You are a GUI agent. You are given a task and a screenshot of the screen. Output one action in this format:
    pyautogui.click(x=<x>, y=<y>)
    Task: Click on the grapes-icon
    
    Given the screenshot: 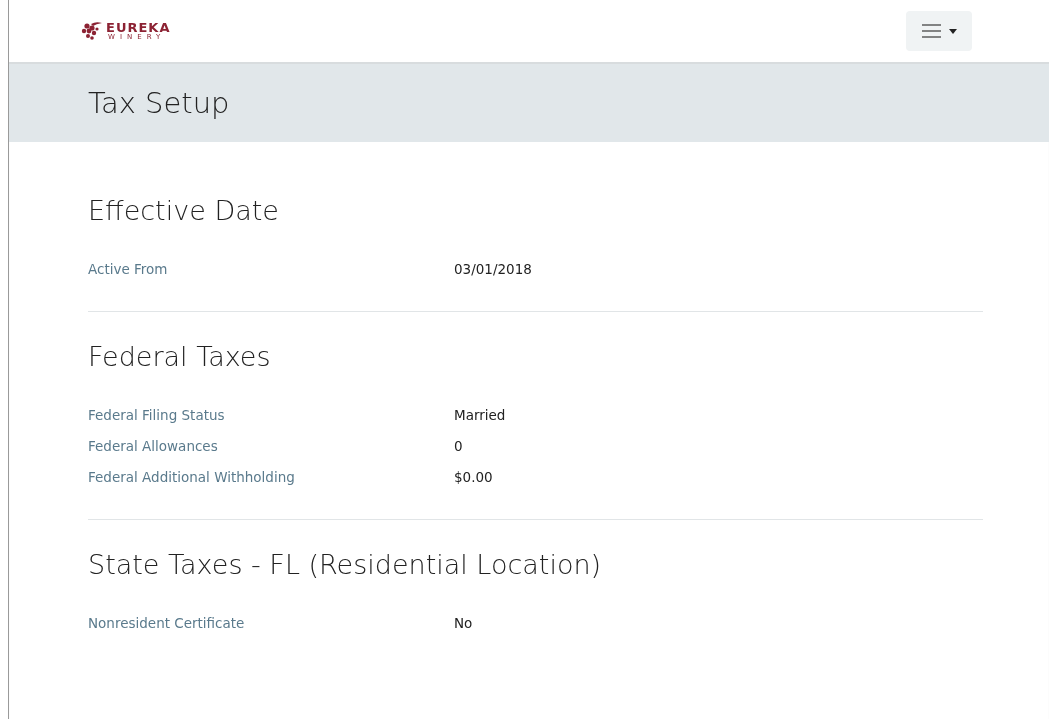 What is the action you would take?
    pyautogui.click(x=92, y=31)
    